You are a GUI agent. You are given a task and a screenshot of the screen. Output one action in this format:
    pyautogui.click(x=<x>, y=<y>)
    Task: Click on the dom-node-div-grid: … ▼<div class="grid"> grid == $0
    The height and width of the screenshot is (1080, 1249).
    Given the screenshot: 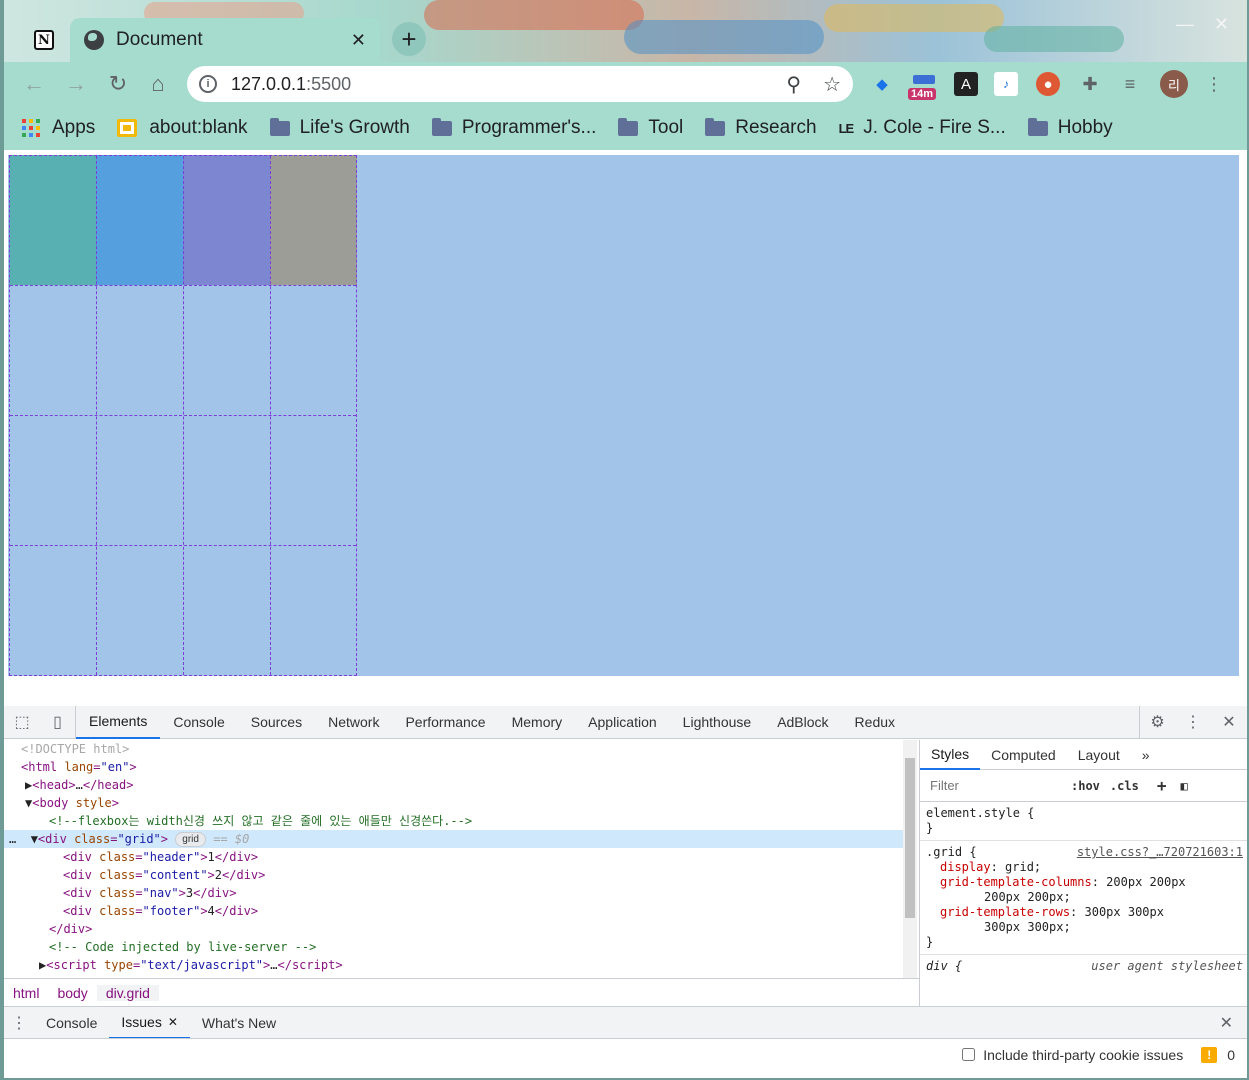 What is the action you would take?
    pyautogui.click(x=453, y=839)
    